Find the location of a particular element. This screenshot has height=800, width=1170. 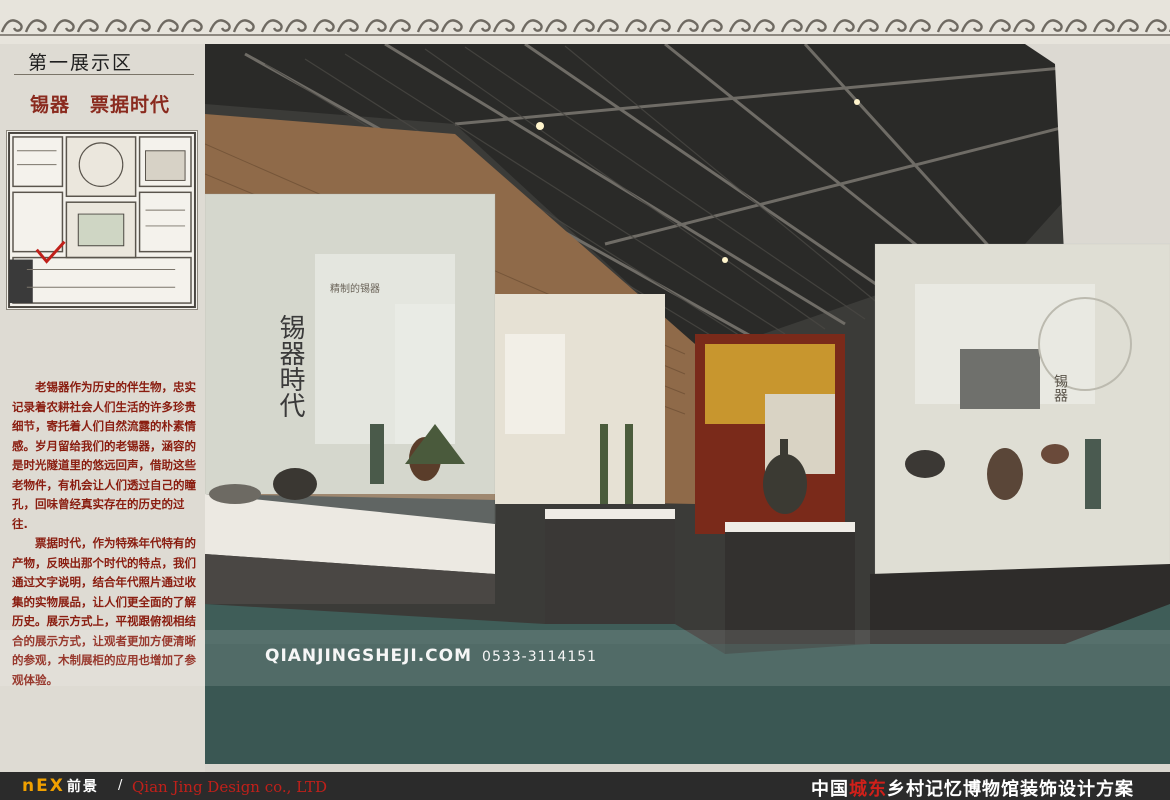

zone-title: 第一展示区 is located at coordinates (81, 63).